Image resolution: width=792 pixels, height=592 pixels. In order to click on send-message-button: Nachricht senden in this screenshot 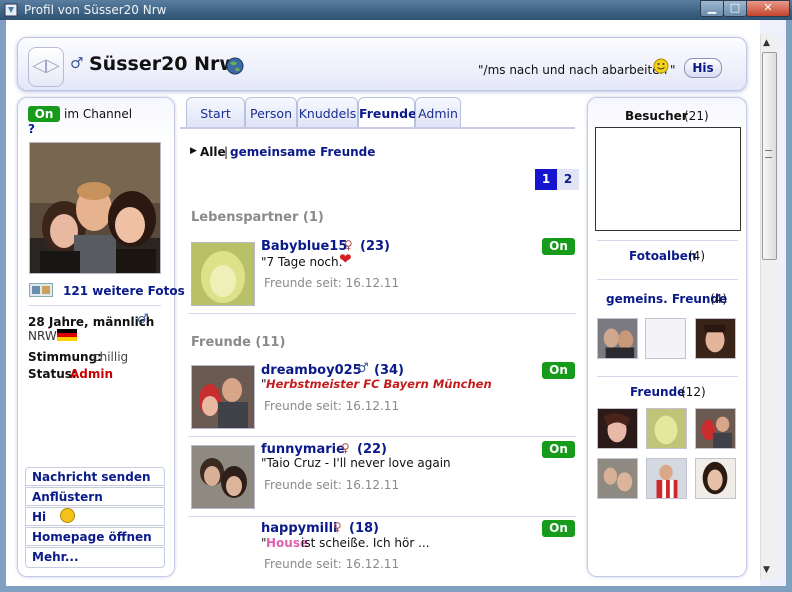, I will do `click(95, 476)`.